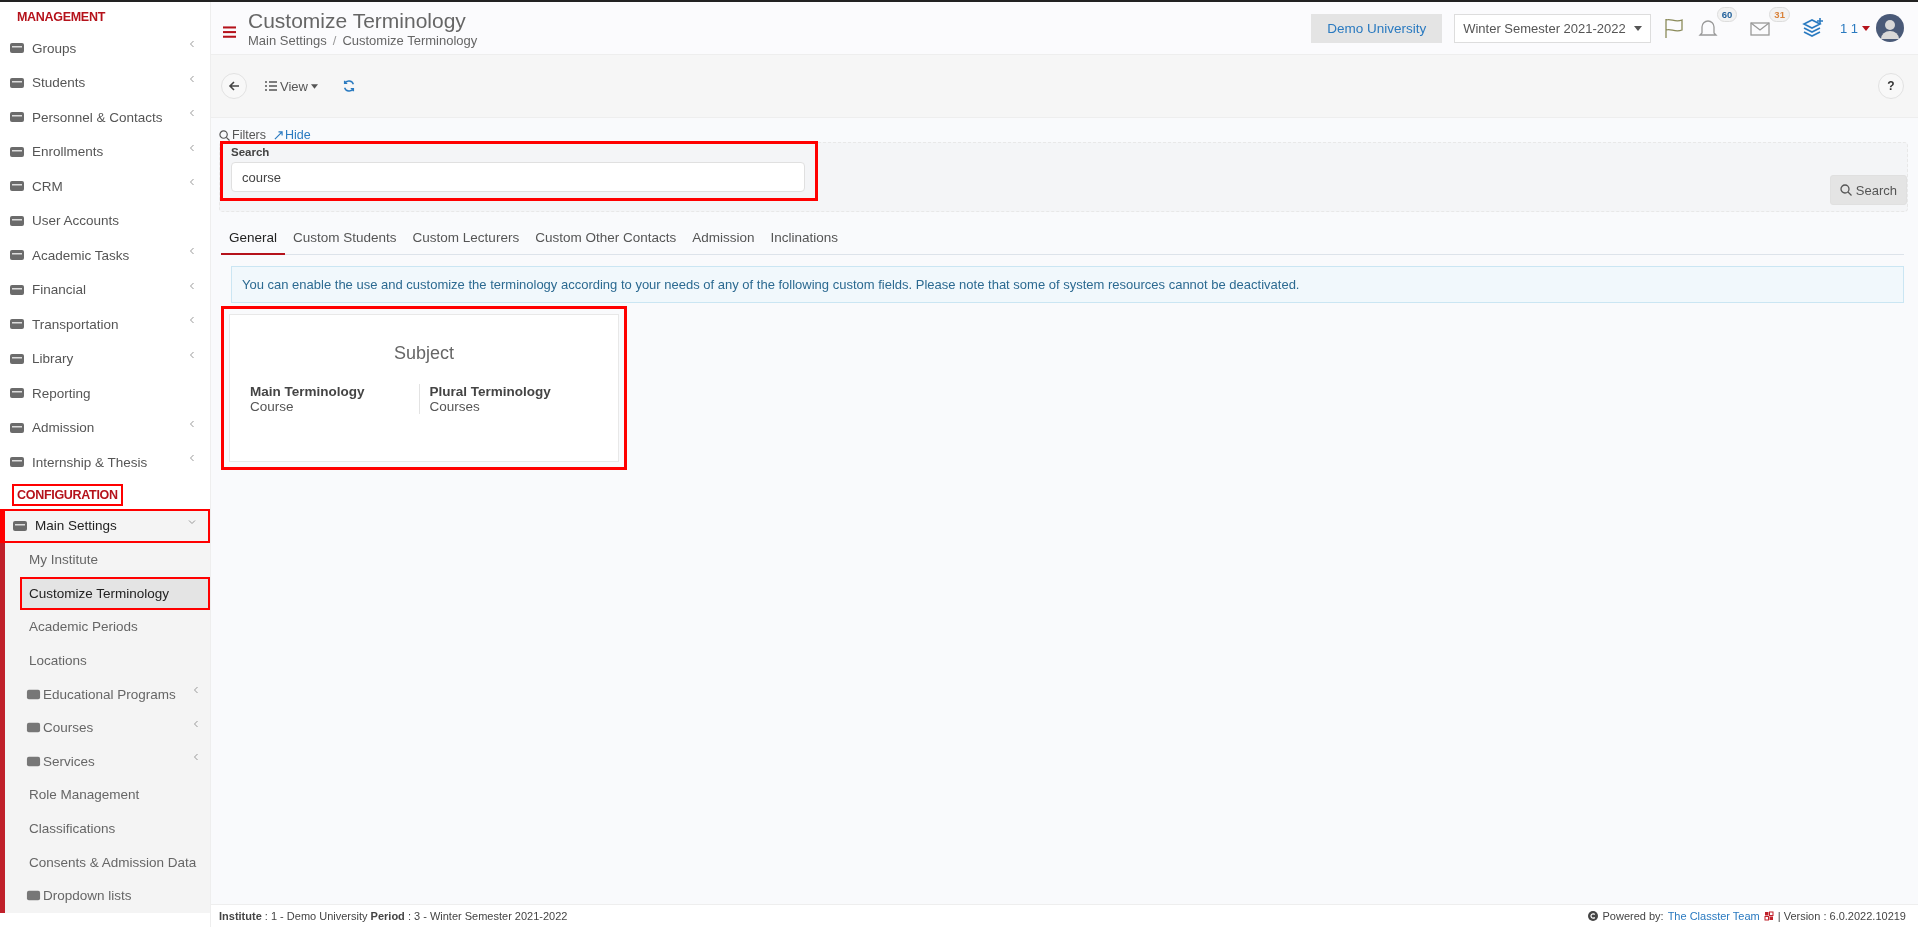  What do you see at coordinates (105, 186) in the screenshot?
I see `sidebar-item: CRM` at bounding box center [105, 186].